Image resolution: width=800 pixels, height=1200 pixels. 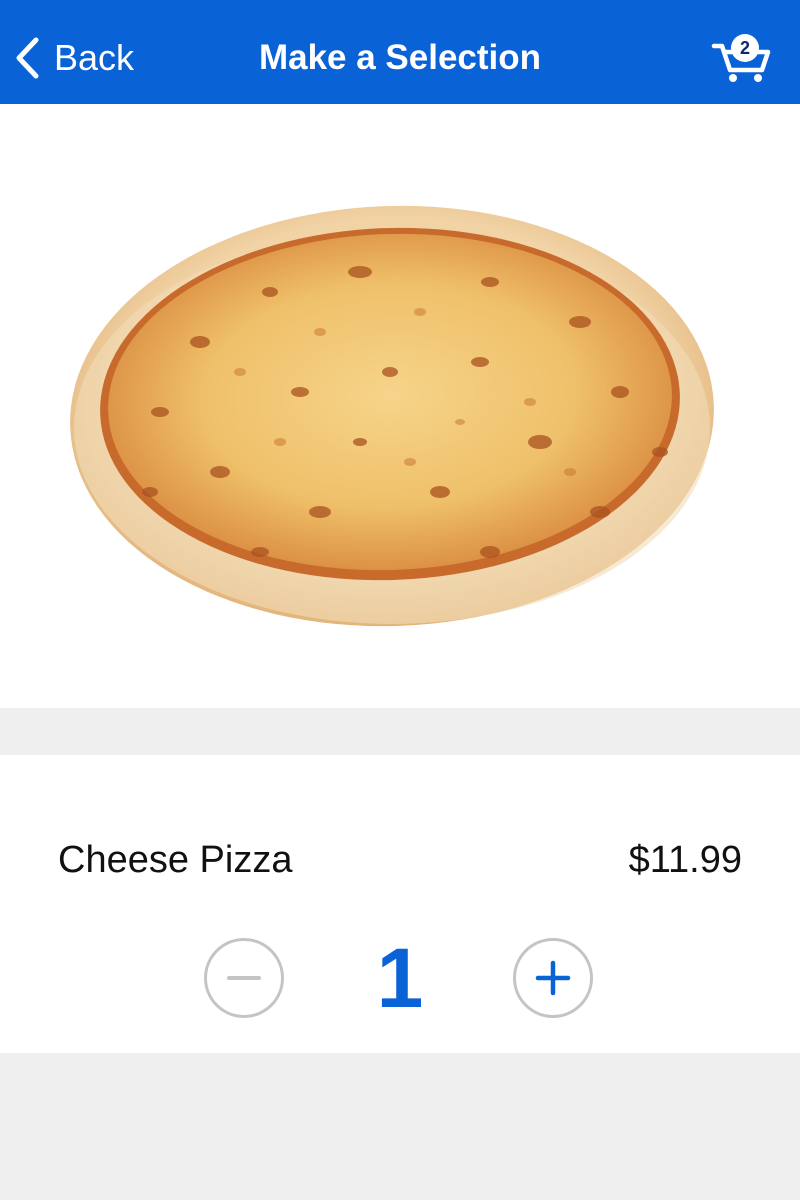 What do you see at coordinates (244, 978) in the screenshot?
I see `decrease-quantity-button` at bounding box center [244, 978].